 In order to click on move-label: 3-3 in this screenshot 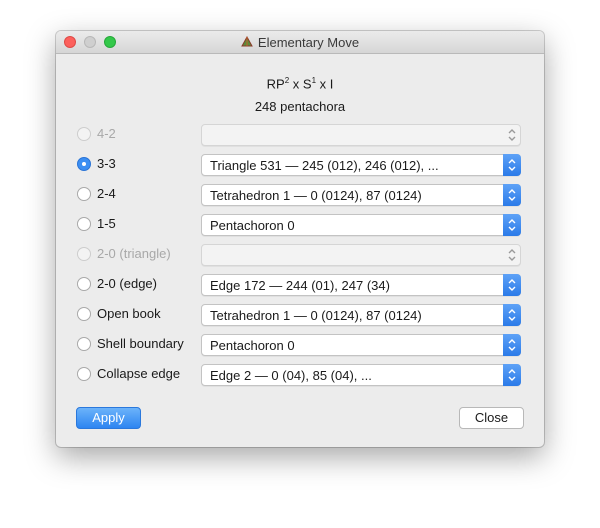, I will do `click(106, 163)`.